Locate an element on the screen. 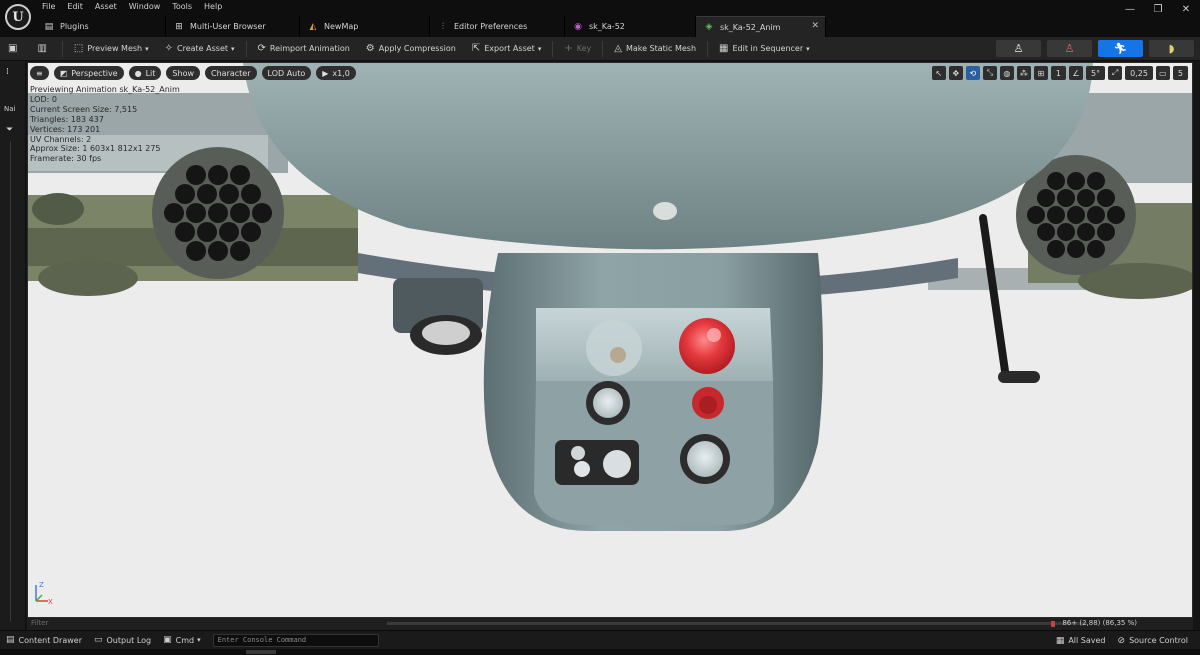  animation-mode-button: 🏃︎ is located at coordinates (1120, 48).